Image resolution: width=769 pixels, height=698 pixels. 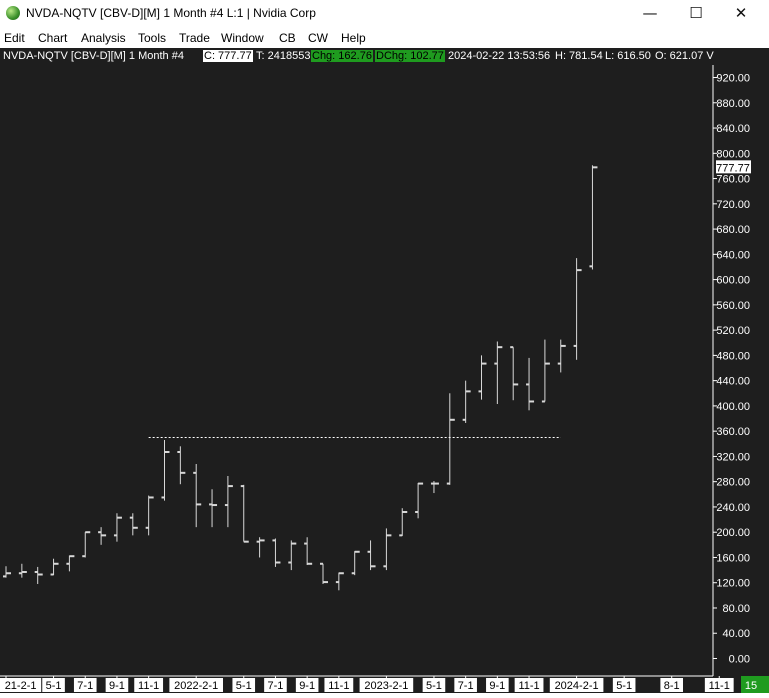 I want to click on info-dchg: DChg: 102.77, so click(x=410, y=56).